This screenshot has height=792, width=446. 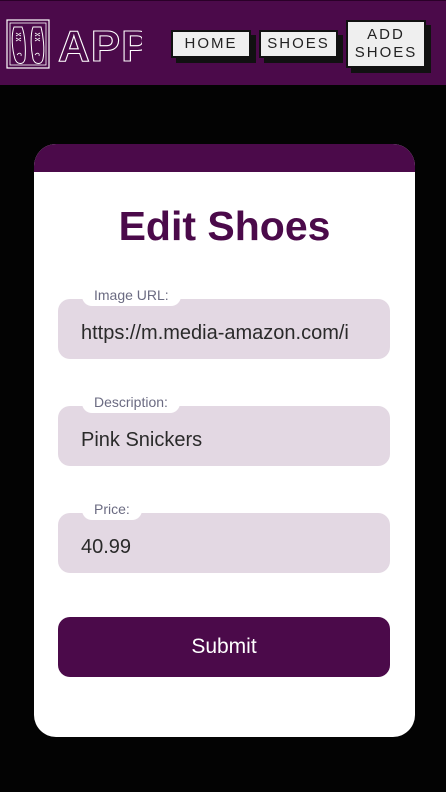 What do you see at coordinates (131, 295) in the screenshot?
I see `image-url-label: Image URL:` at bounding box center [131, 295].